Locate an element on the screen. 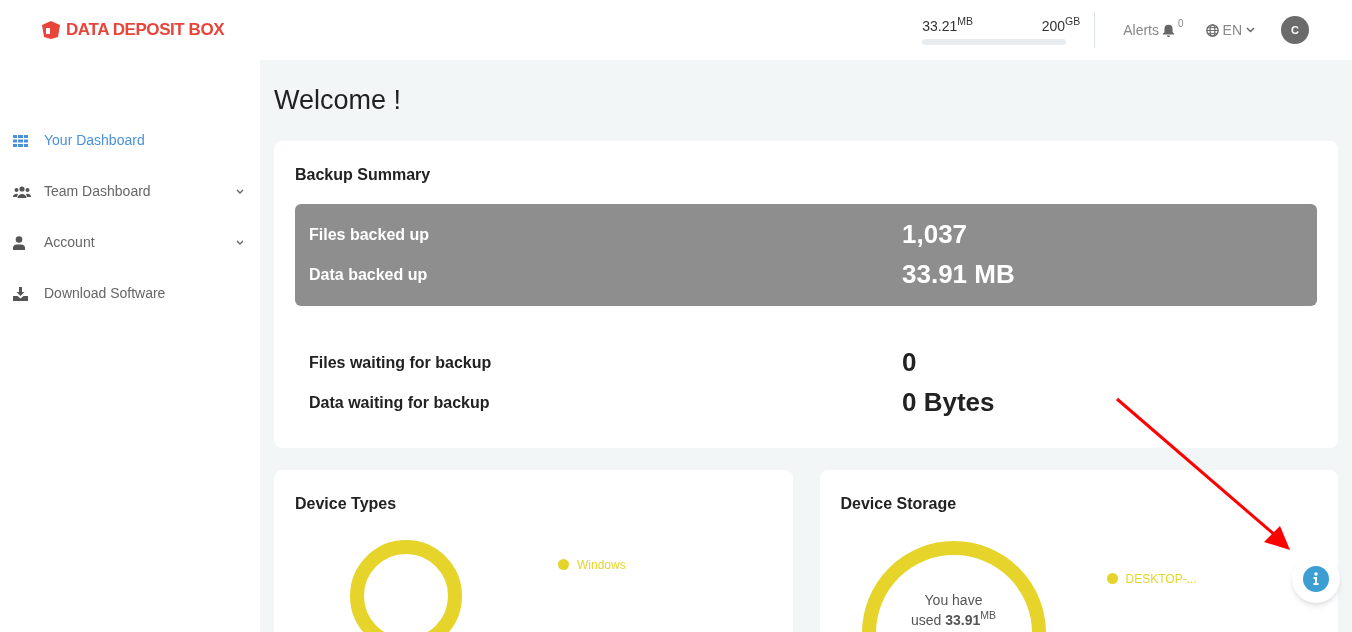  user-avatar: C is located at coordinates (1295, 30).